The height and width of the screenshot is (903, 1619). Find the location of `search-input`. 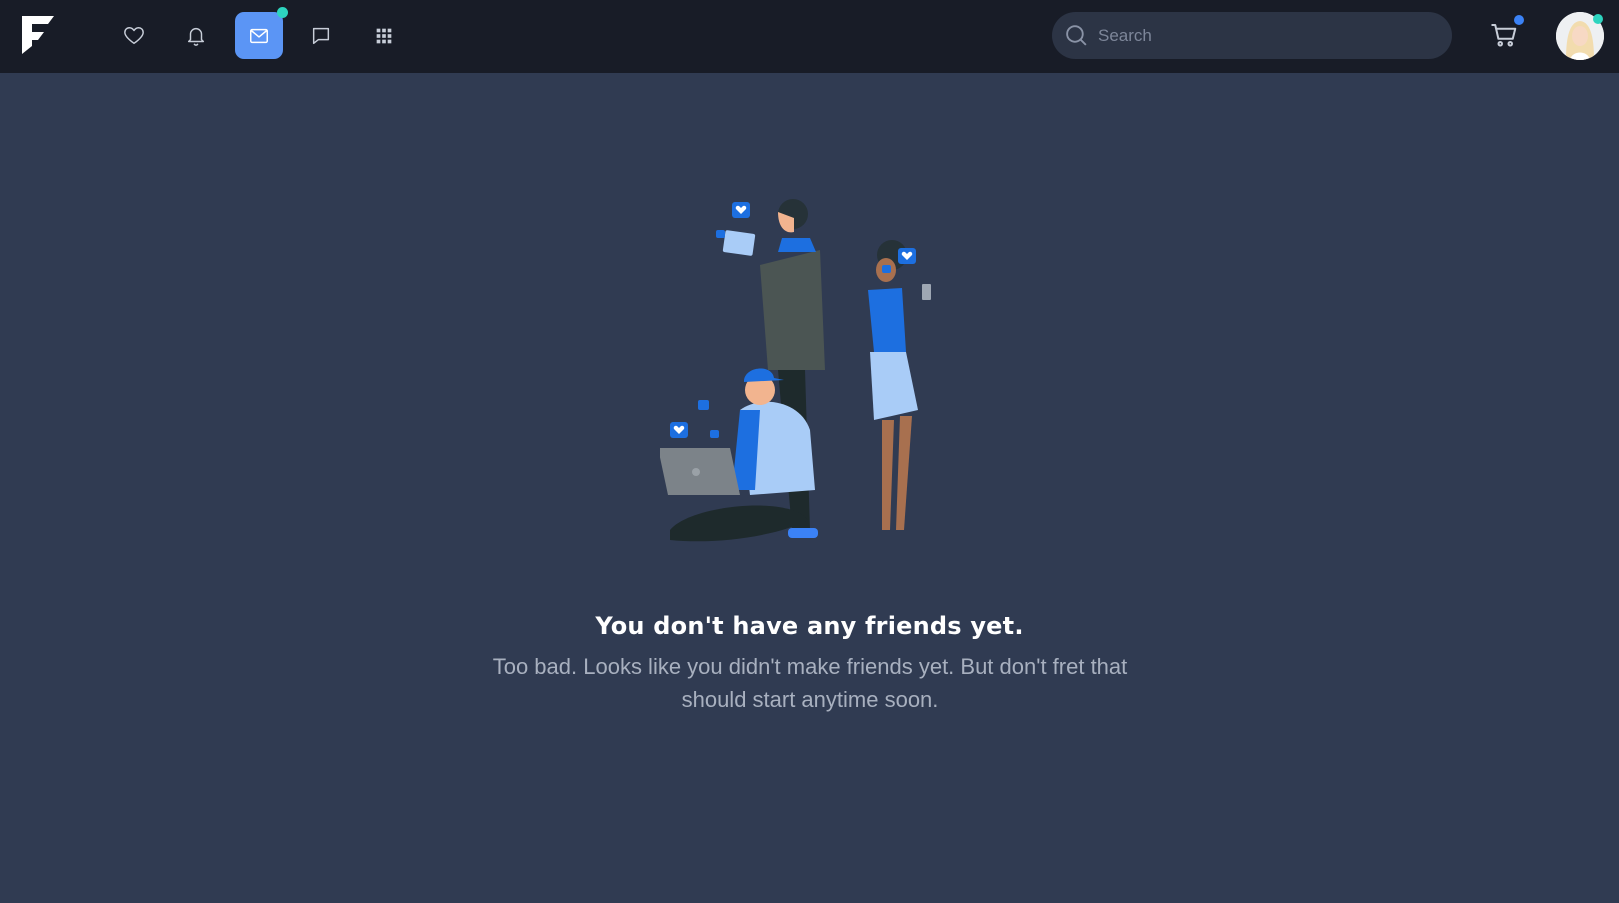

search-input is located at coordinates (1268, 35).